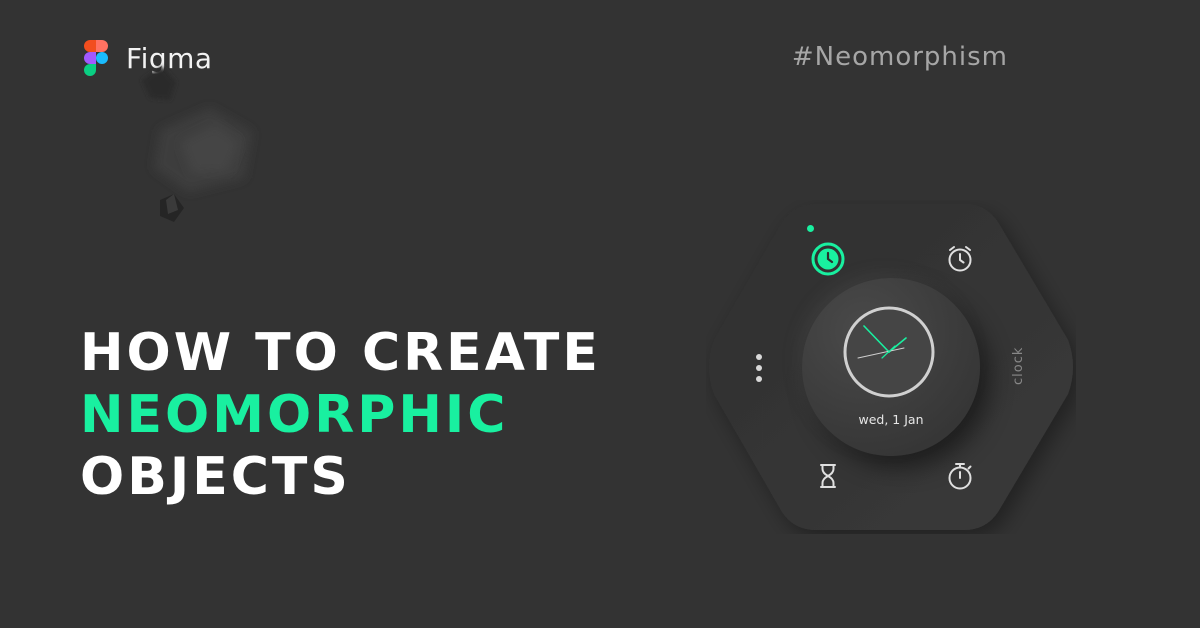 This screenshot has width=1200, height=628. What do you see at coordinates (828, 476) in the screenshot?
I see `hourglass-icon` at bounding box center [828, 476].